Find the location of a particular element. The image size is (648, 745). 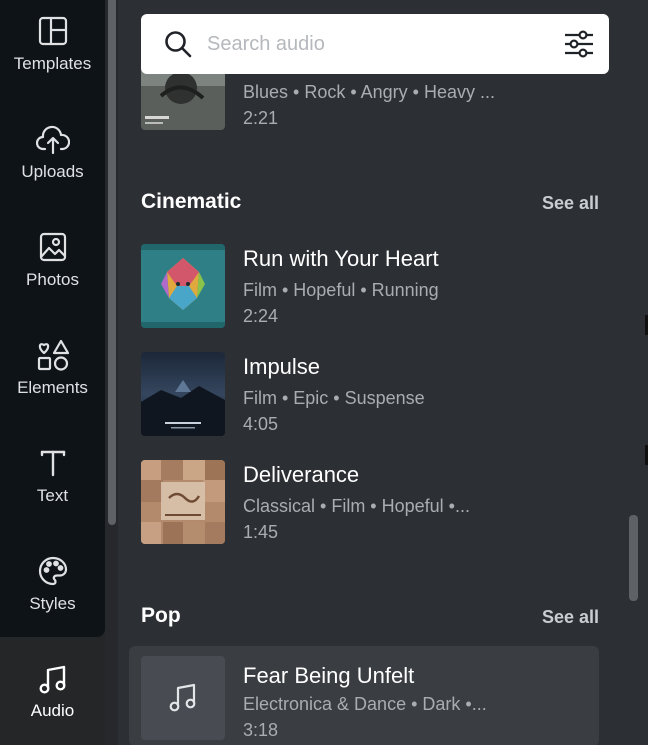

search-bar is located at coordinates (375, 44).